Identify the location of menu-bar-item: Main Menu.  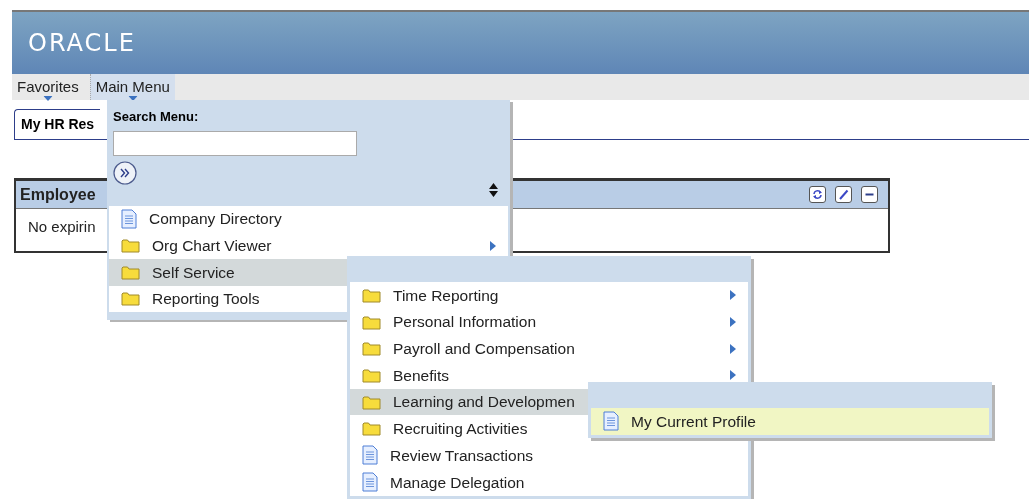
(132, 87).